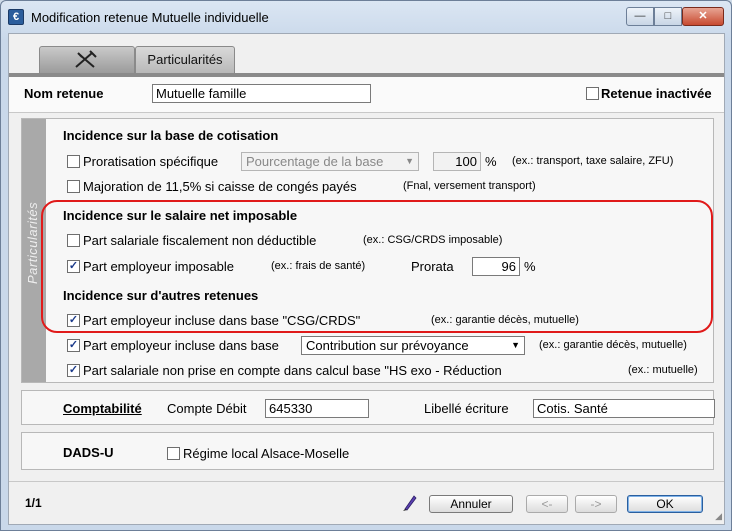 The width and height of the screenshot is (732, 531). I want to click on retenue-inactivee-label: Retenue inactivée, so click(656, 93).